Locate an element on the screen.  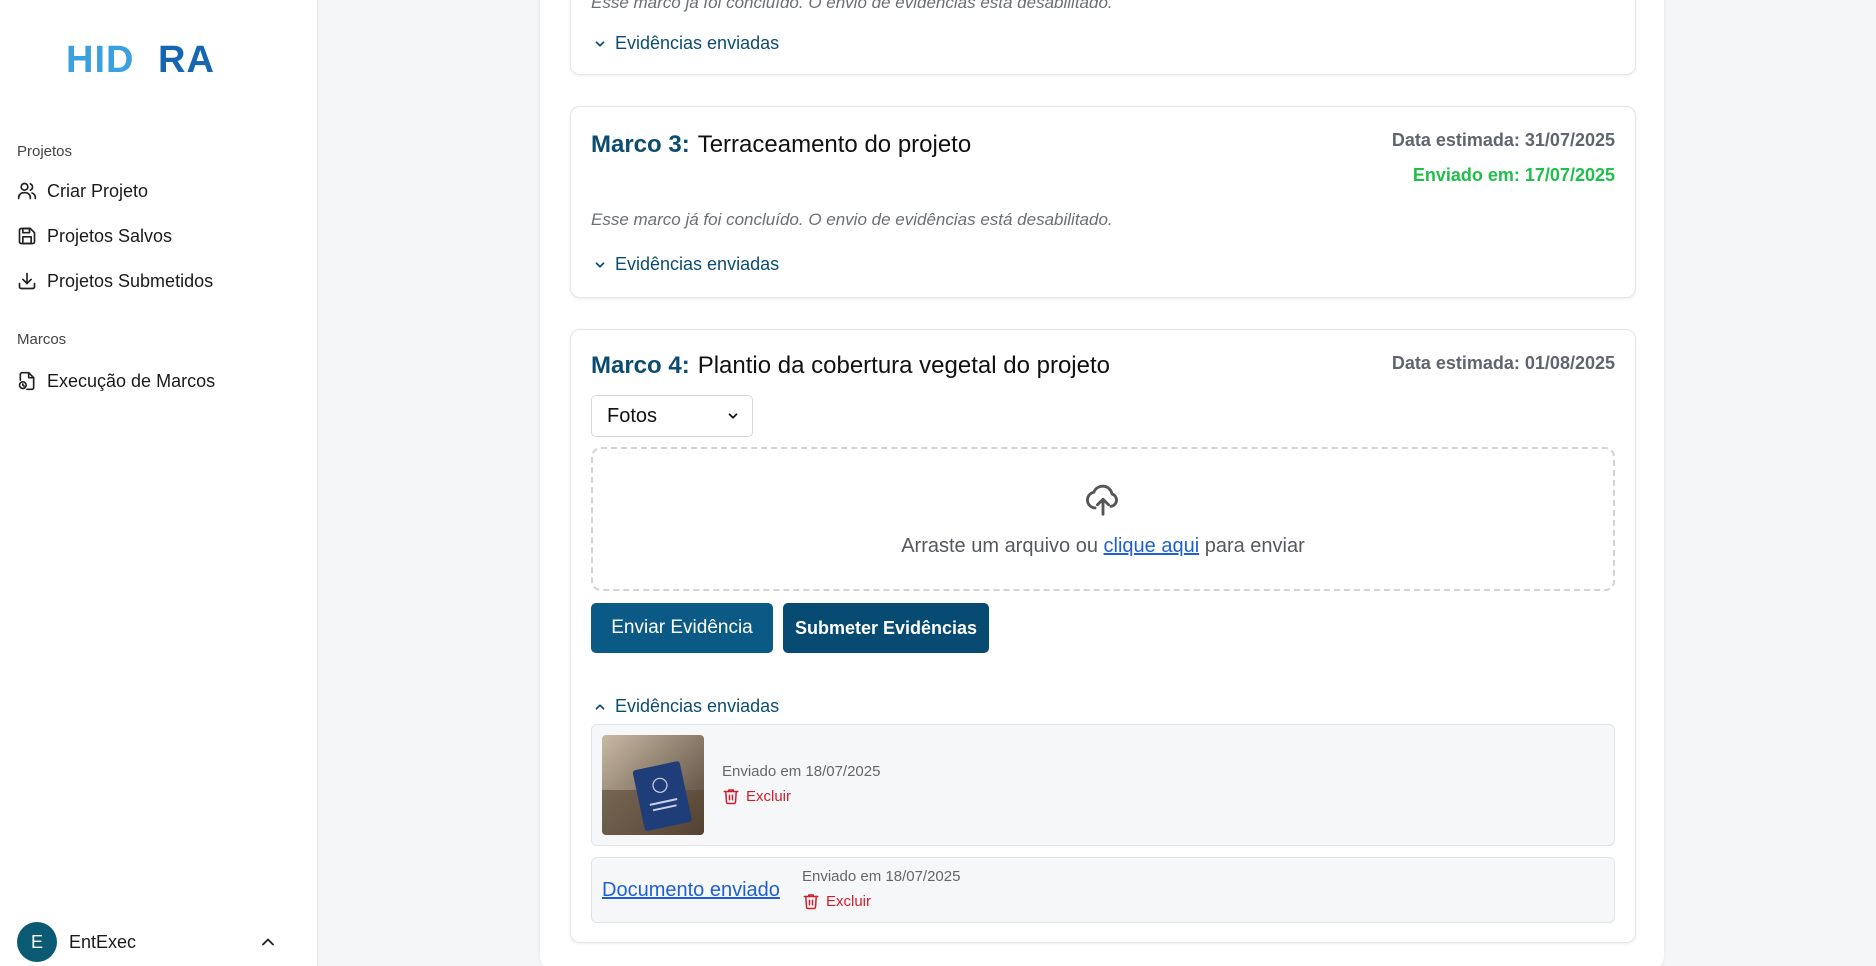
nav-item-criar-projeto: Criar Projeto is located at coordinates (82, 191).